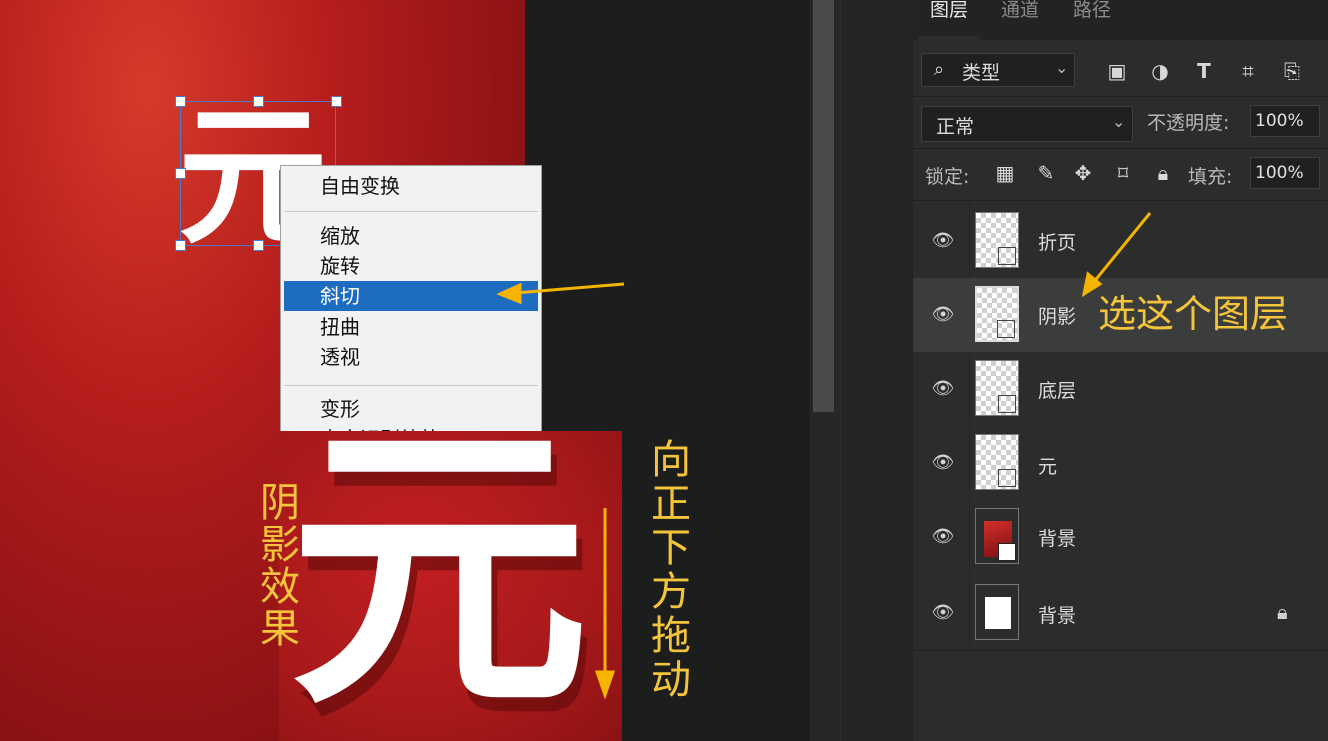  Describe the element at coordinates (569, 288) in the screenshot. I see `arrow-to-skew` at that location.